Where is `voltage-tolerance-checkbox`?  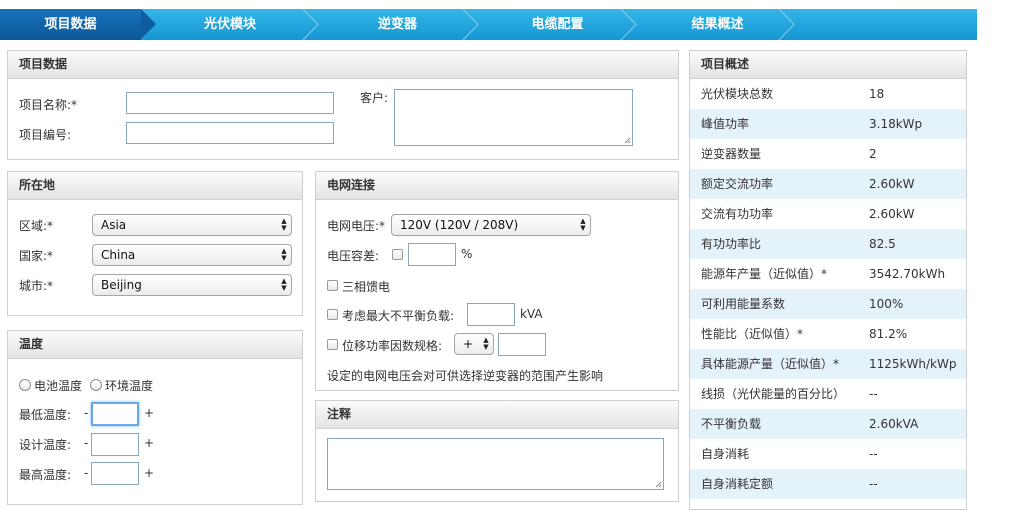 voltage-tolerance-checkbox is located at coordinates (397, 254).